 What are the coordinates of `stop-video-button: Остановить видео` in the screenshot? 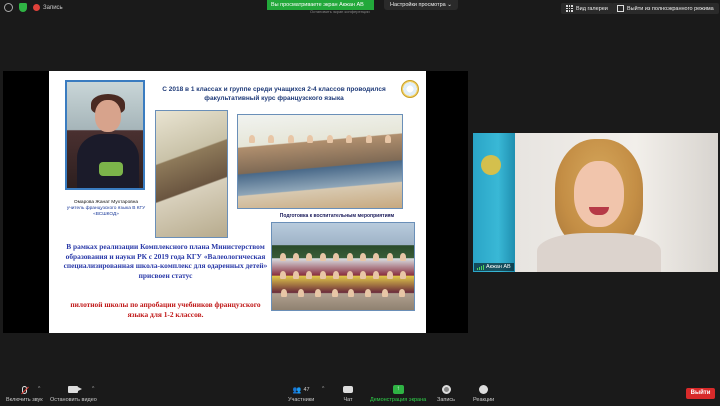 It's located at (73, 393).